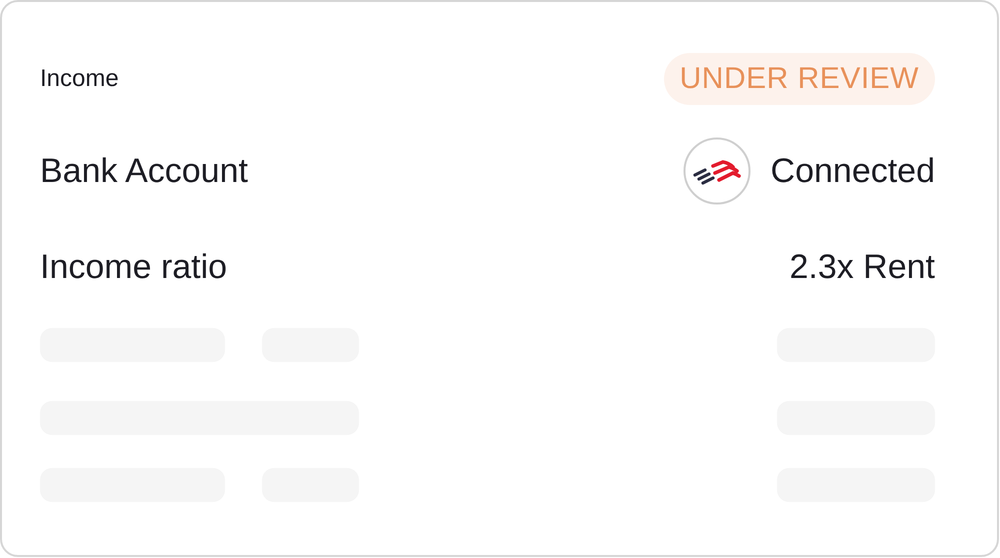 The image size is (1000, 558). I want to click on row-value: Connected, so click(852, 171).